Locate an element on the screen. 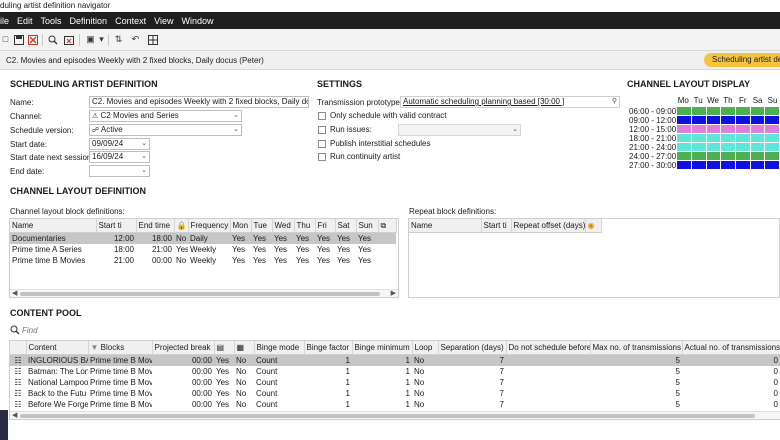 This screenshot has height=440, width=780. horizontal-scrollbar: ◀ is located at coordinates (395, 415).